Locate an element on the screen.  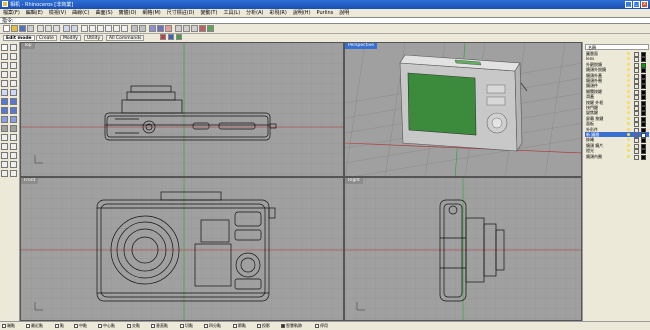
zoom-icon is located at coordinates (100, 28).